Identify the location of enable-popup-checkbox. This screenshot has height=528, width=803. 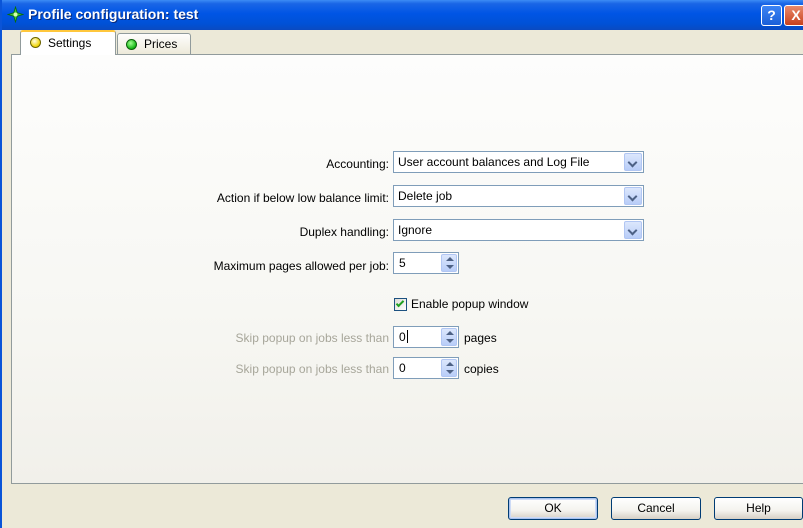
(400, 304).